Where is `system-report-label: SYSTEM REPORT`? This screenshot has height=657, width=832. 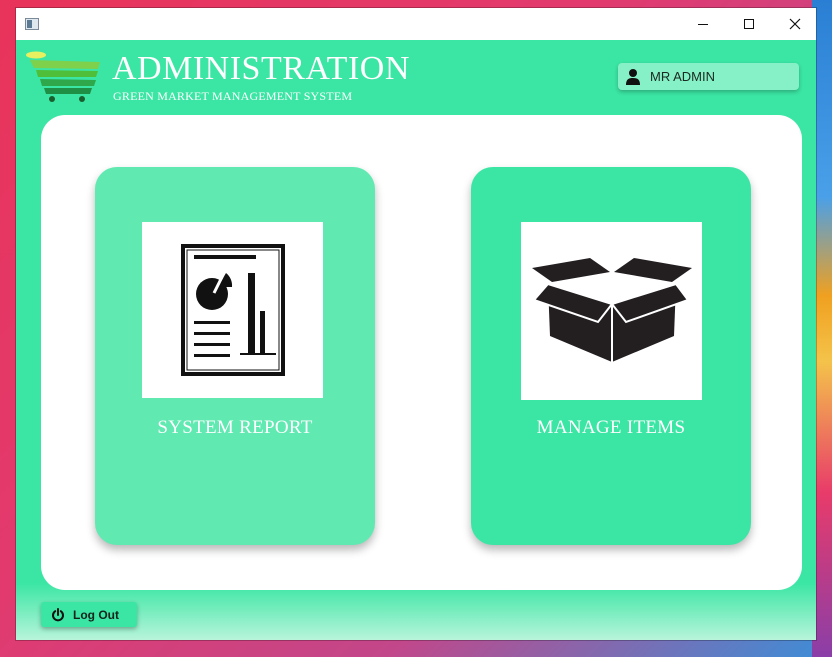
system-report-label: SYSTEM REPORT is located at coordinates (235, 427).